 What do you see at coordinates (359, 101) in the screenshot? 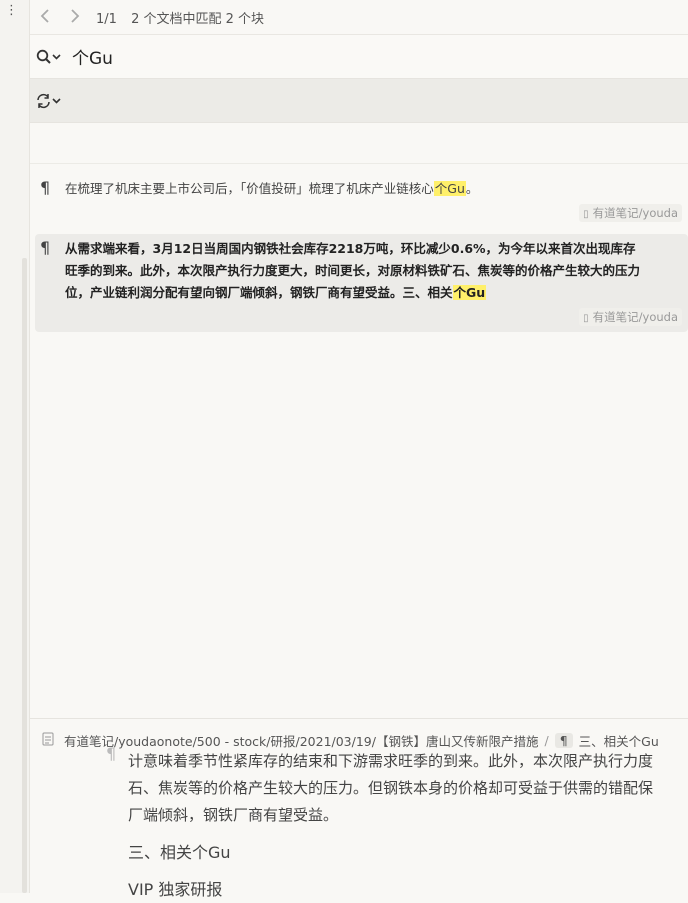
I see `replace-row` at bounding box center [359, 101].